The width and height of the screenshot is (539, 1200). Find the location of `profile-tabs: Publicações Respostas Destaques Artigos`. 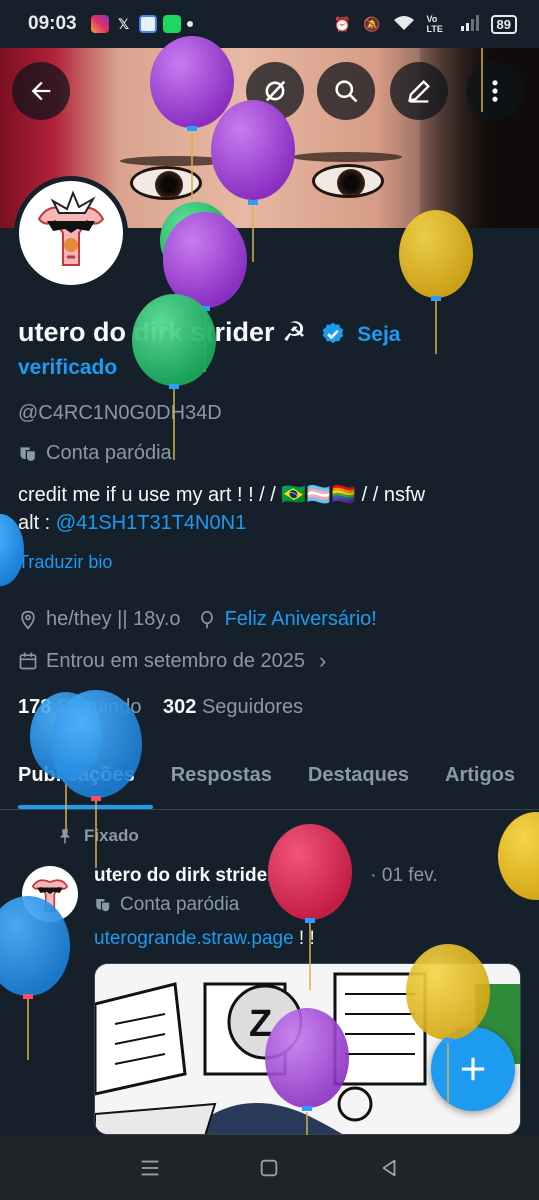

profile-tabs: Publicações Respostas Destaques Artigos is located at coordinates (269, 779).